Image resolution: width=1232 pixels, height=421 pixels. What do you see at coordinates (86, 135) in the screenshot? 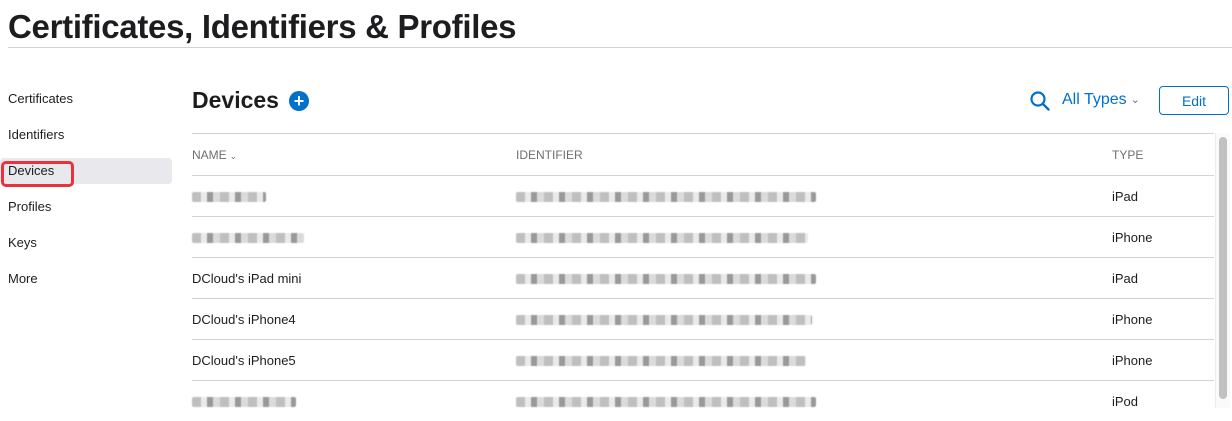
I see `sidebar-item-identifiers: Identifiers` at bounding box center [86, 135].